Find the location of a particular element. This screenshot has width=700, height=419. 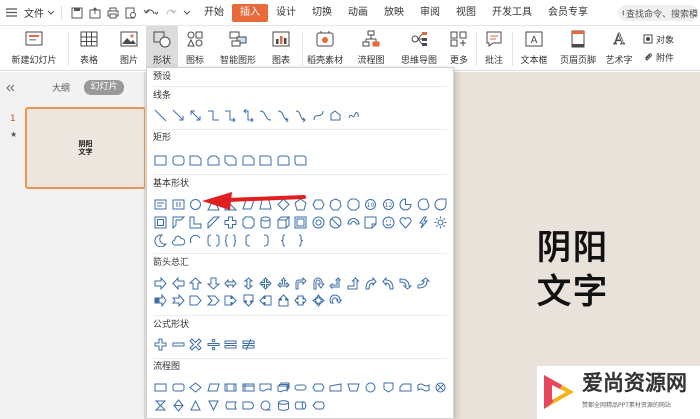

quad-arrow-shape-icon is located at coordinates (265, 283).